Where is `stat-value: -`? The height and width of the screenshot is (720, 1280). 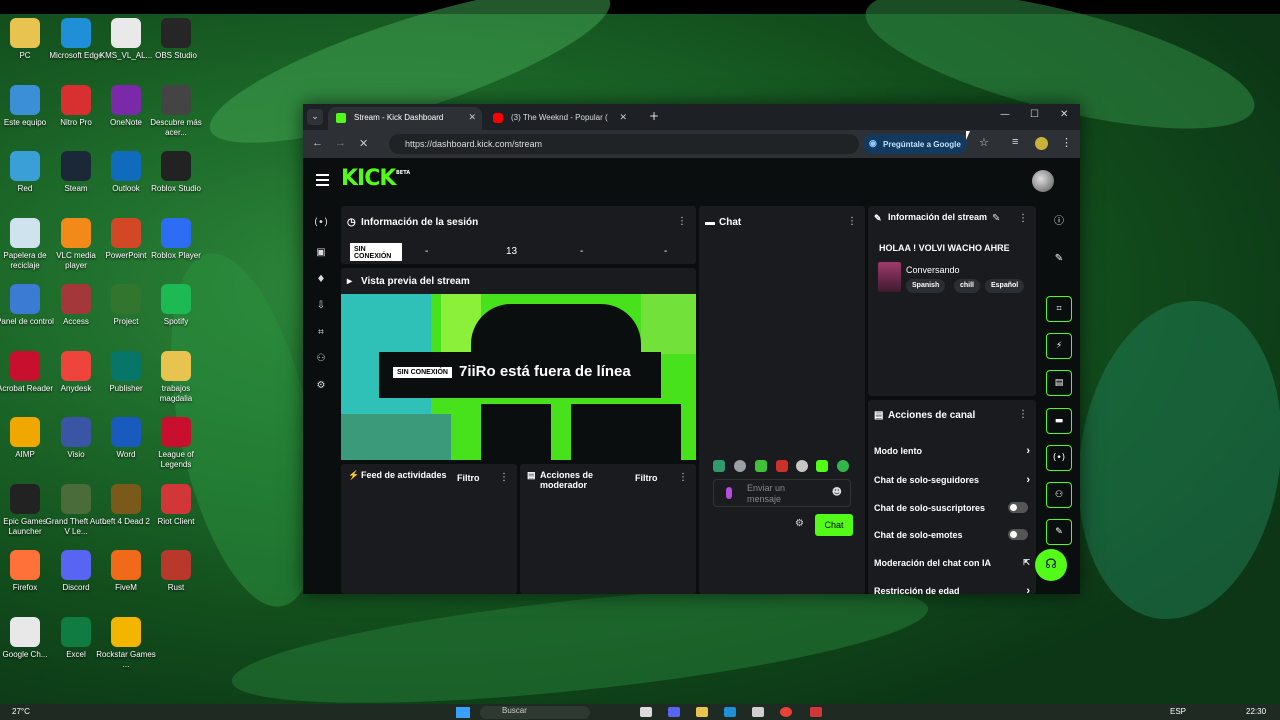
stat-value: - is located at coordinates (666, 251).